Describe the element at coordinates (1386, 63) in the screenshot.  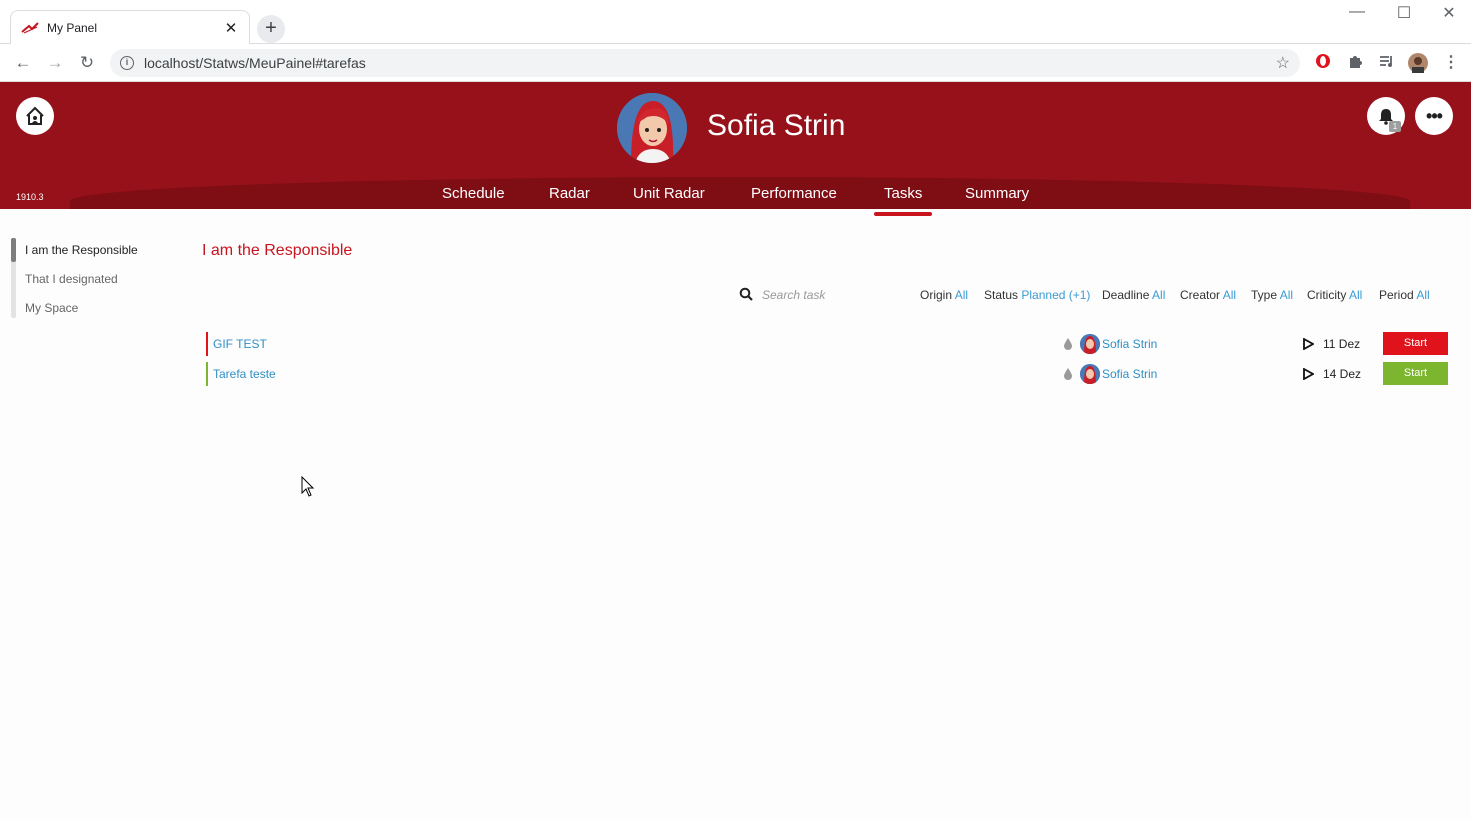
I see `media-icon` at that location.